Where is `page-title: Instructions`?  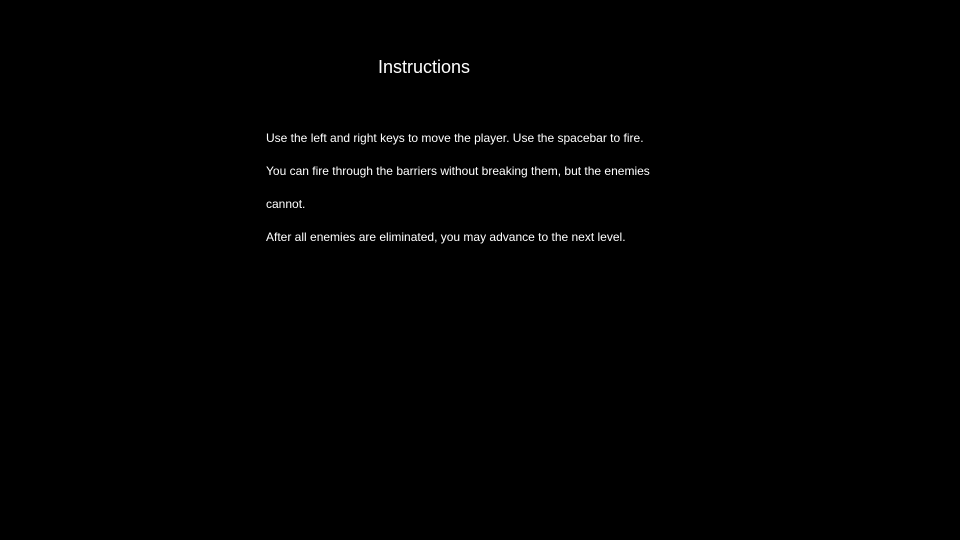 page-title: Instructions is located at coordinates (424, 67).